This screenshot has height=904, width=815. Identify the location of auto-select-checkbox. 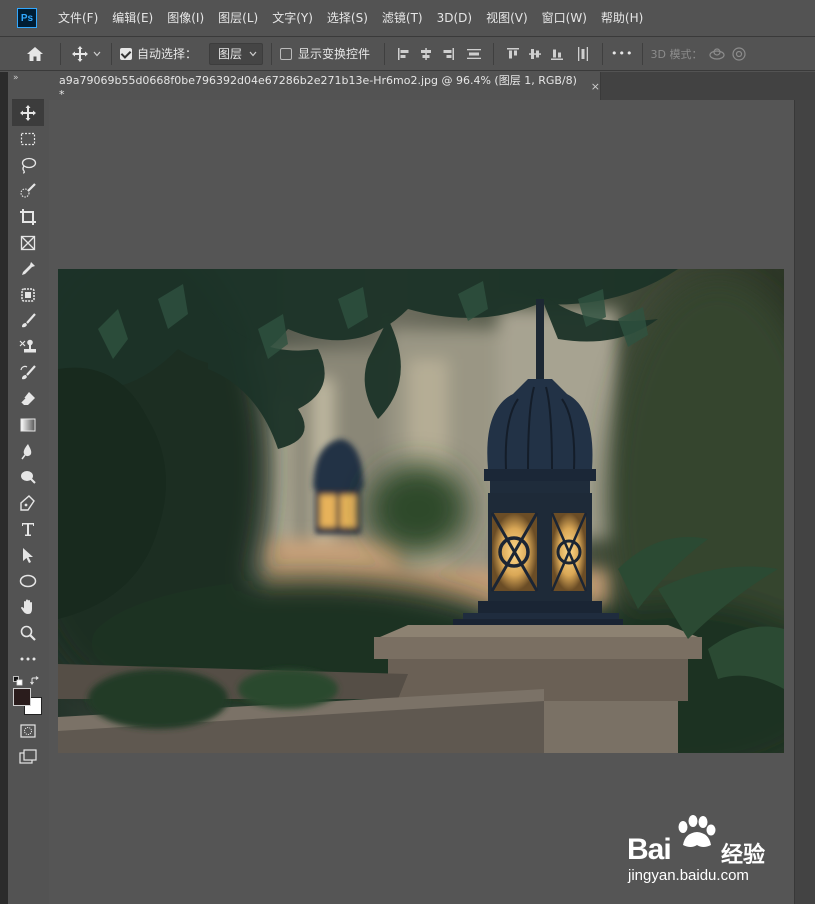
(126, 53).